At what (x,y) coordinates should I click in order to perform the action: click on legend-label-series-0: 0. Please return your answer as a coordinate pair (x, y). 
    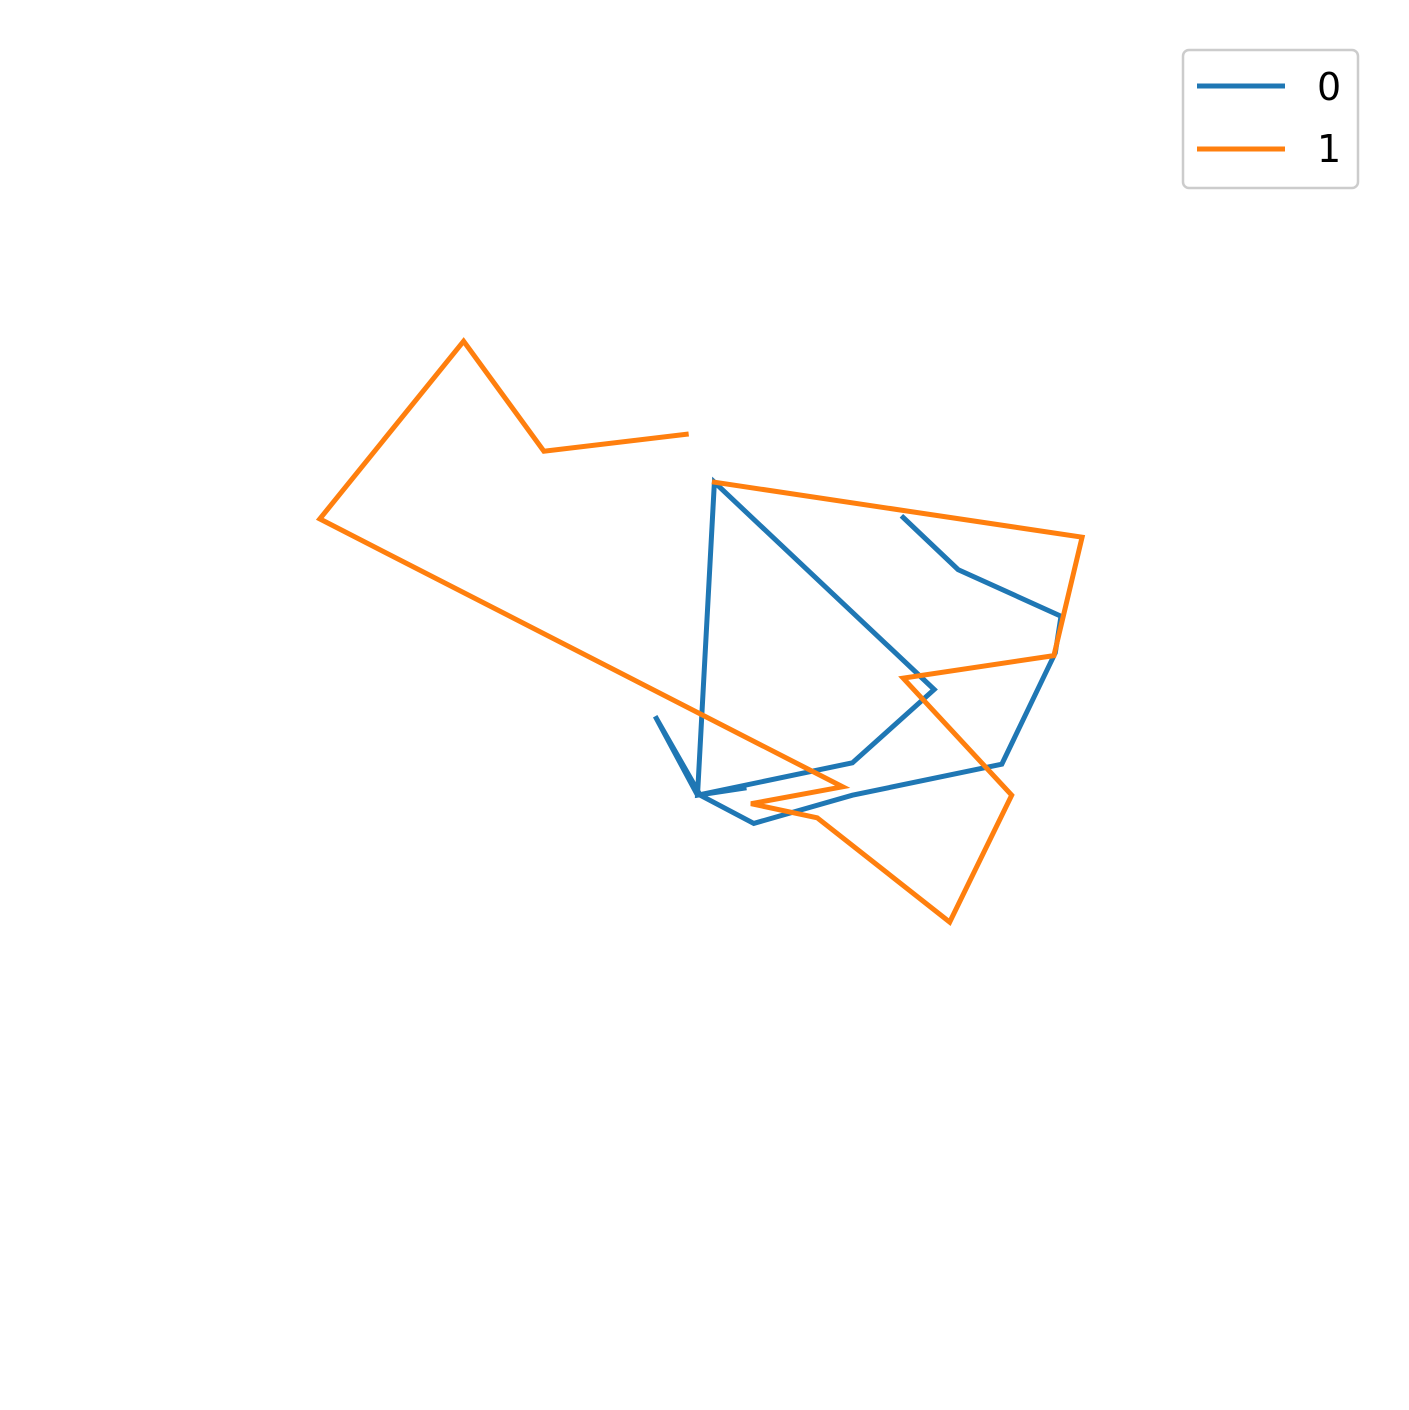
    Looking at the image, I should click on (1329, 87).